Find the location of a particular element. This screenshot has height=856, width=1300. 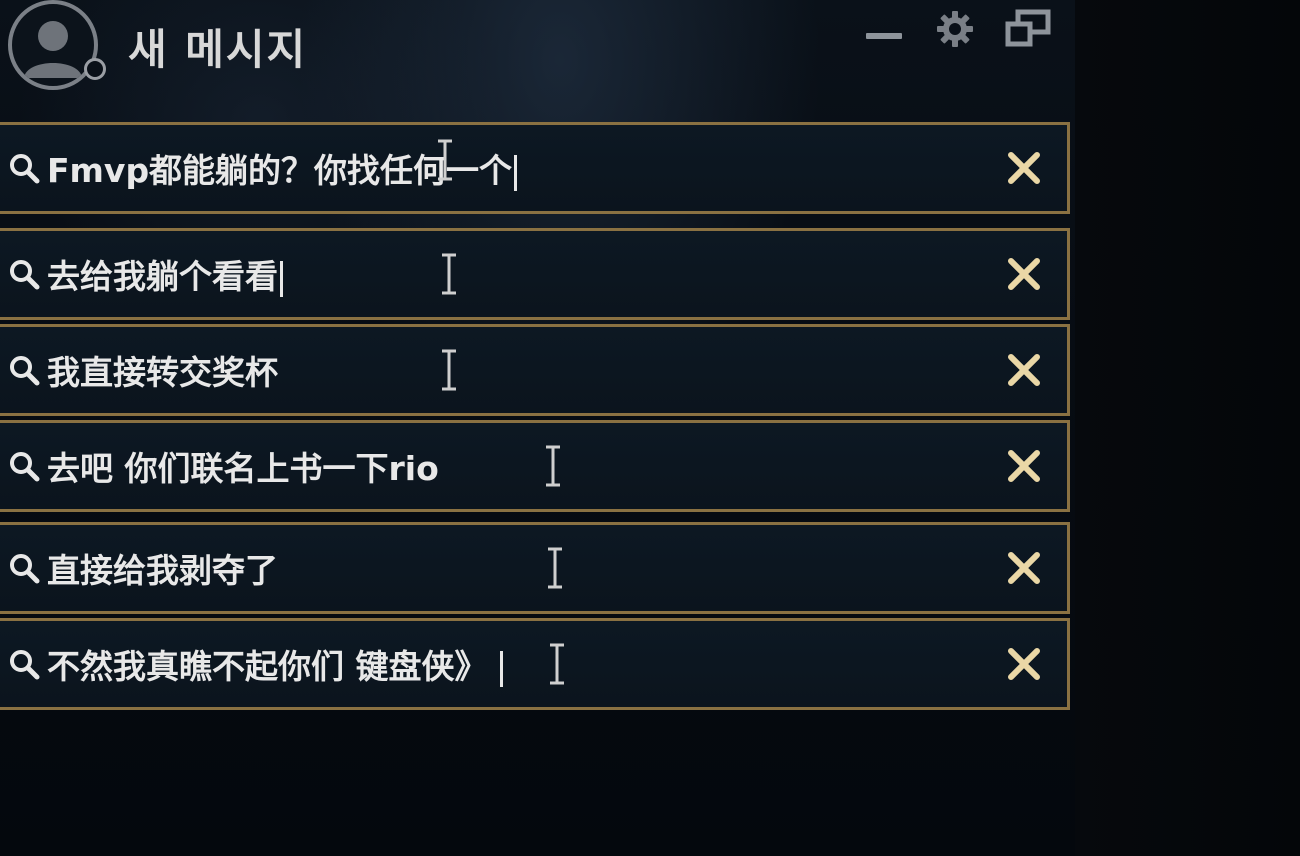

message-text: 直接给我剥夺了 is located at coordinates (162, 568).